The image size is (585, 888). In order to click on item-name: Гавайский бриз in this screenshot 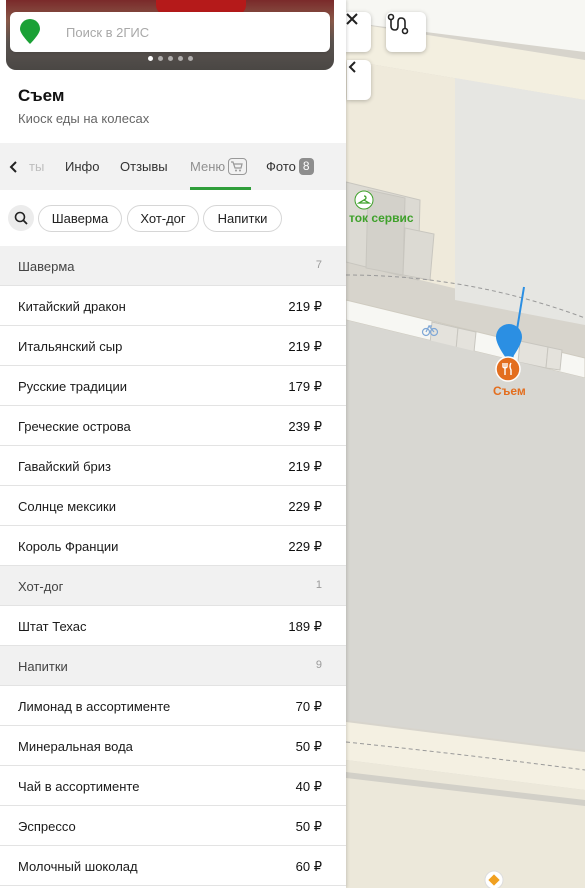, I will do `click(65, 466)`.